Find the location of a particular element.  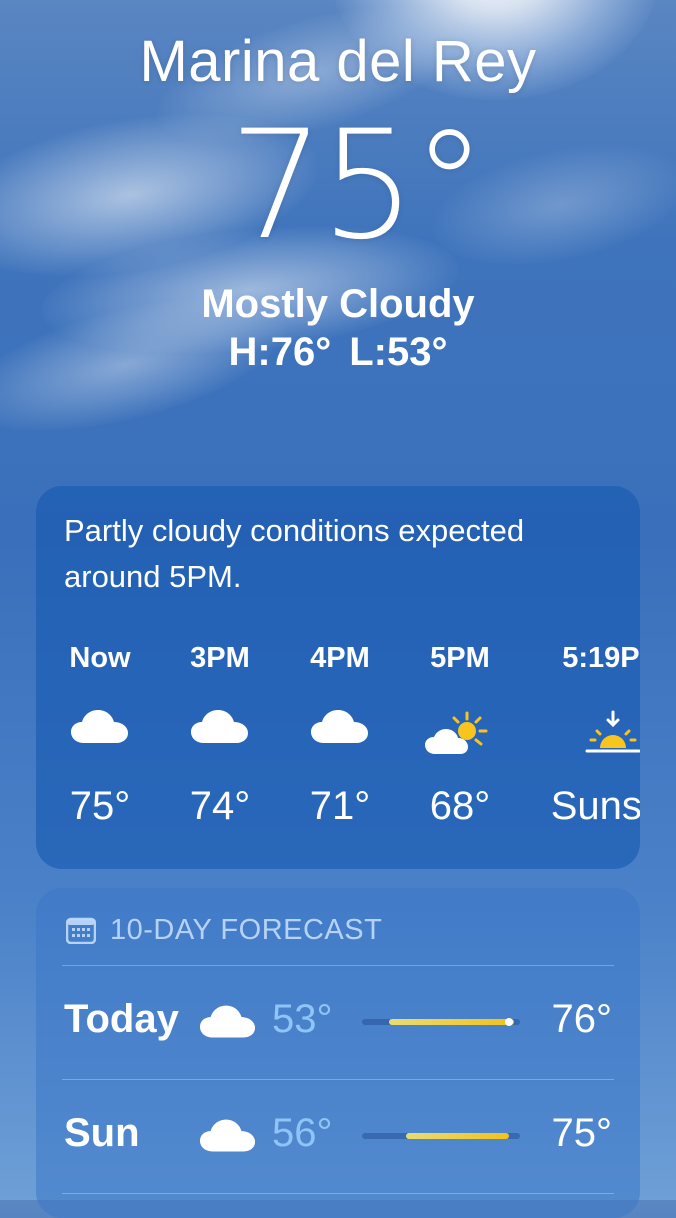

calendar-icon is located at coordinates (81, 930).